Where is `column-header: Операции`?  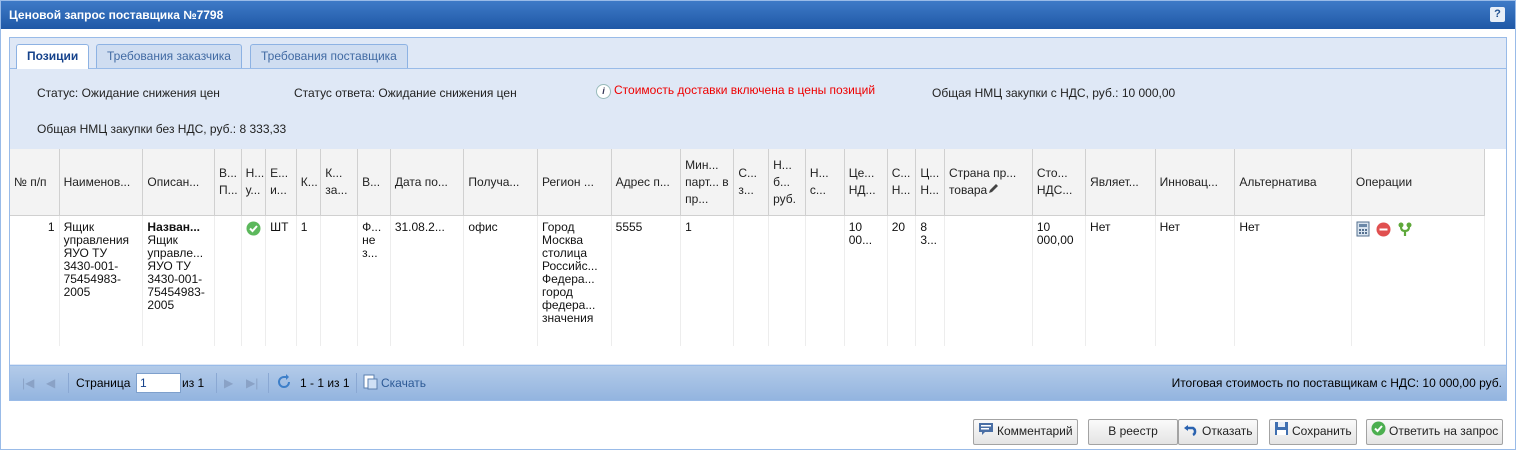
column-header: Операции is located at coordinates (1418, 182).